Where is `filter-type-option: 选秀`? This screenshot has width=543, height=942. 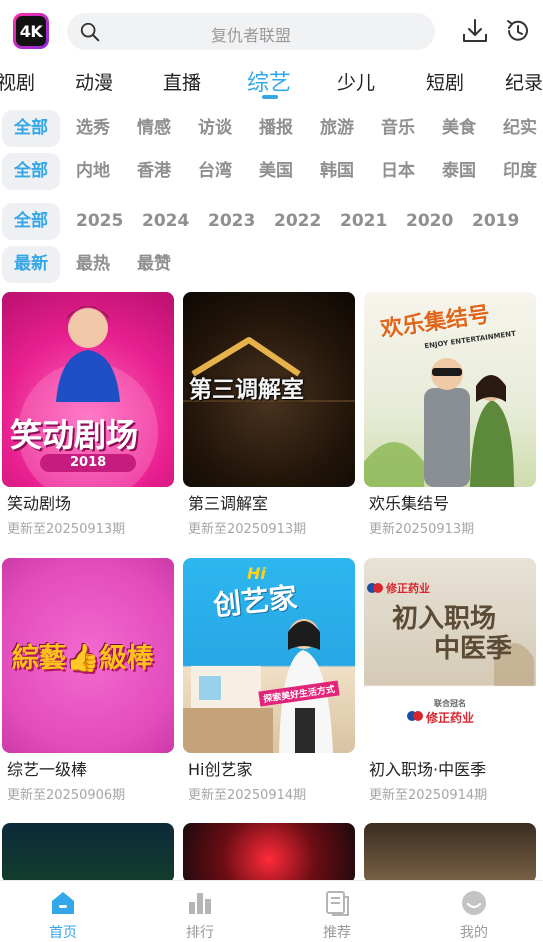 filter-type-option: 选秀 is located at coordinates (93, 128).